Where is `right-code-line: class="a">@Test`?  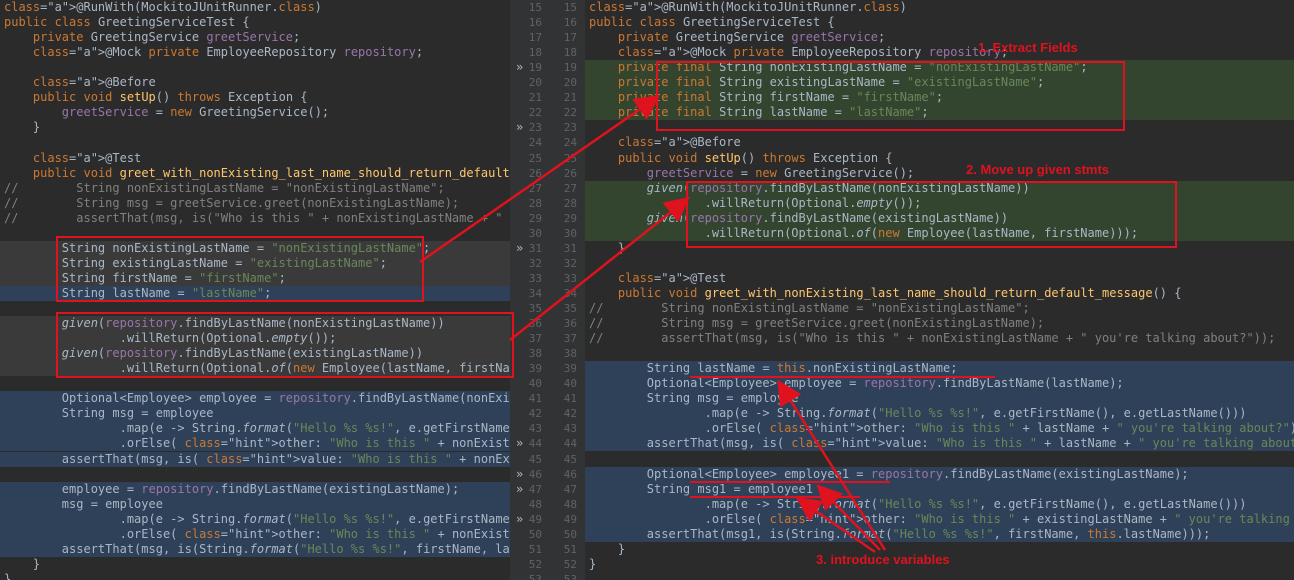 right-code-line: class="a">@Test is located at coordinates (939, 278).